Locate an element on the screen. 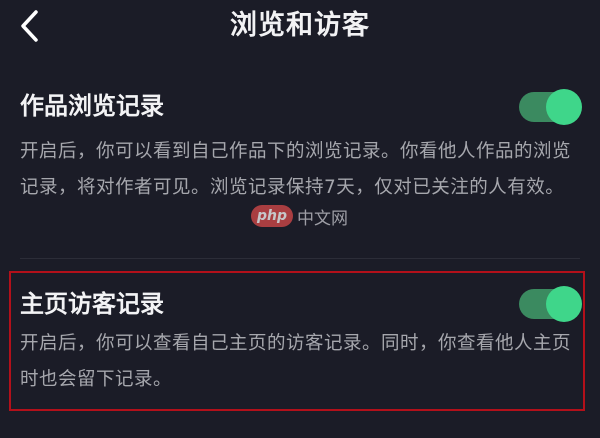 Image resolution: width=600 pixels, height=438 pixels. nav-bar: 浏览和访客 is located at coordinates (300, 28).